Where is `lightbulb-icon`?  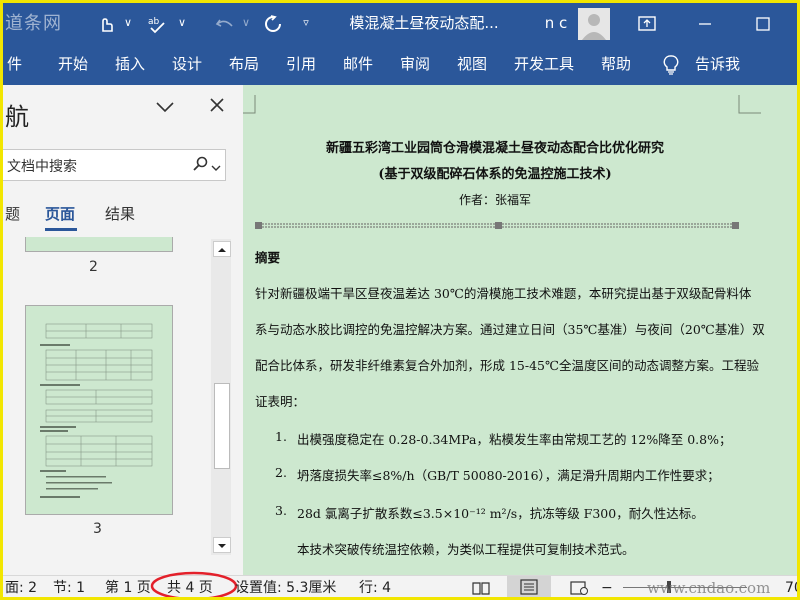 lightbulb-icon is located at coordinates (671, 64).